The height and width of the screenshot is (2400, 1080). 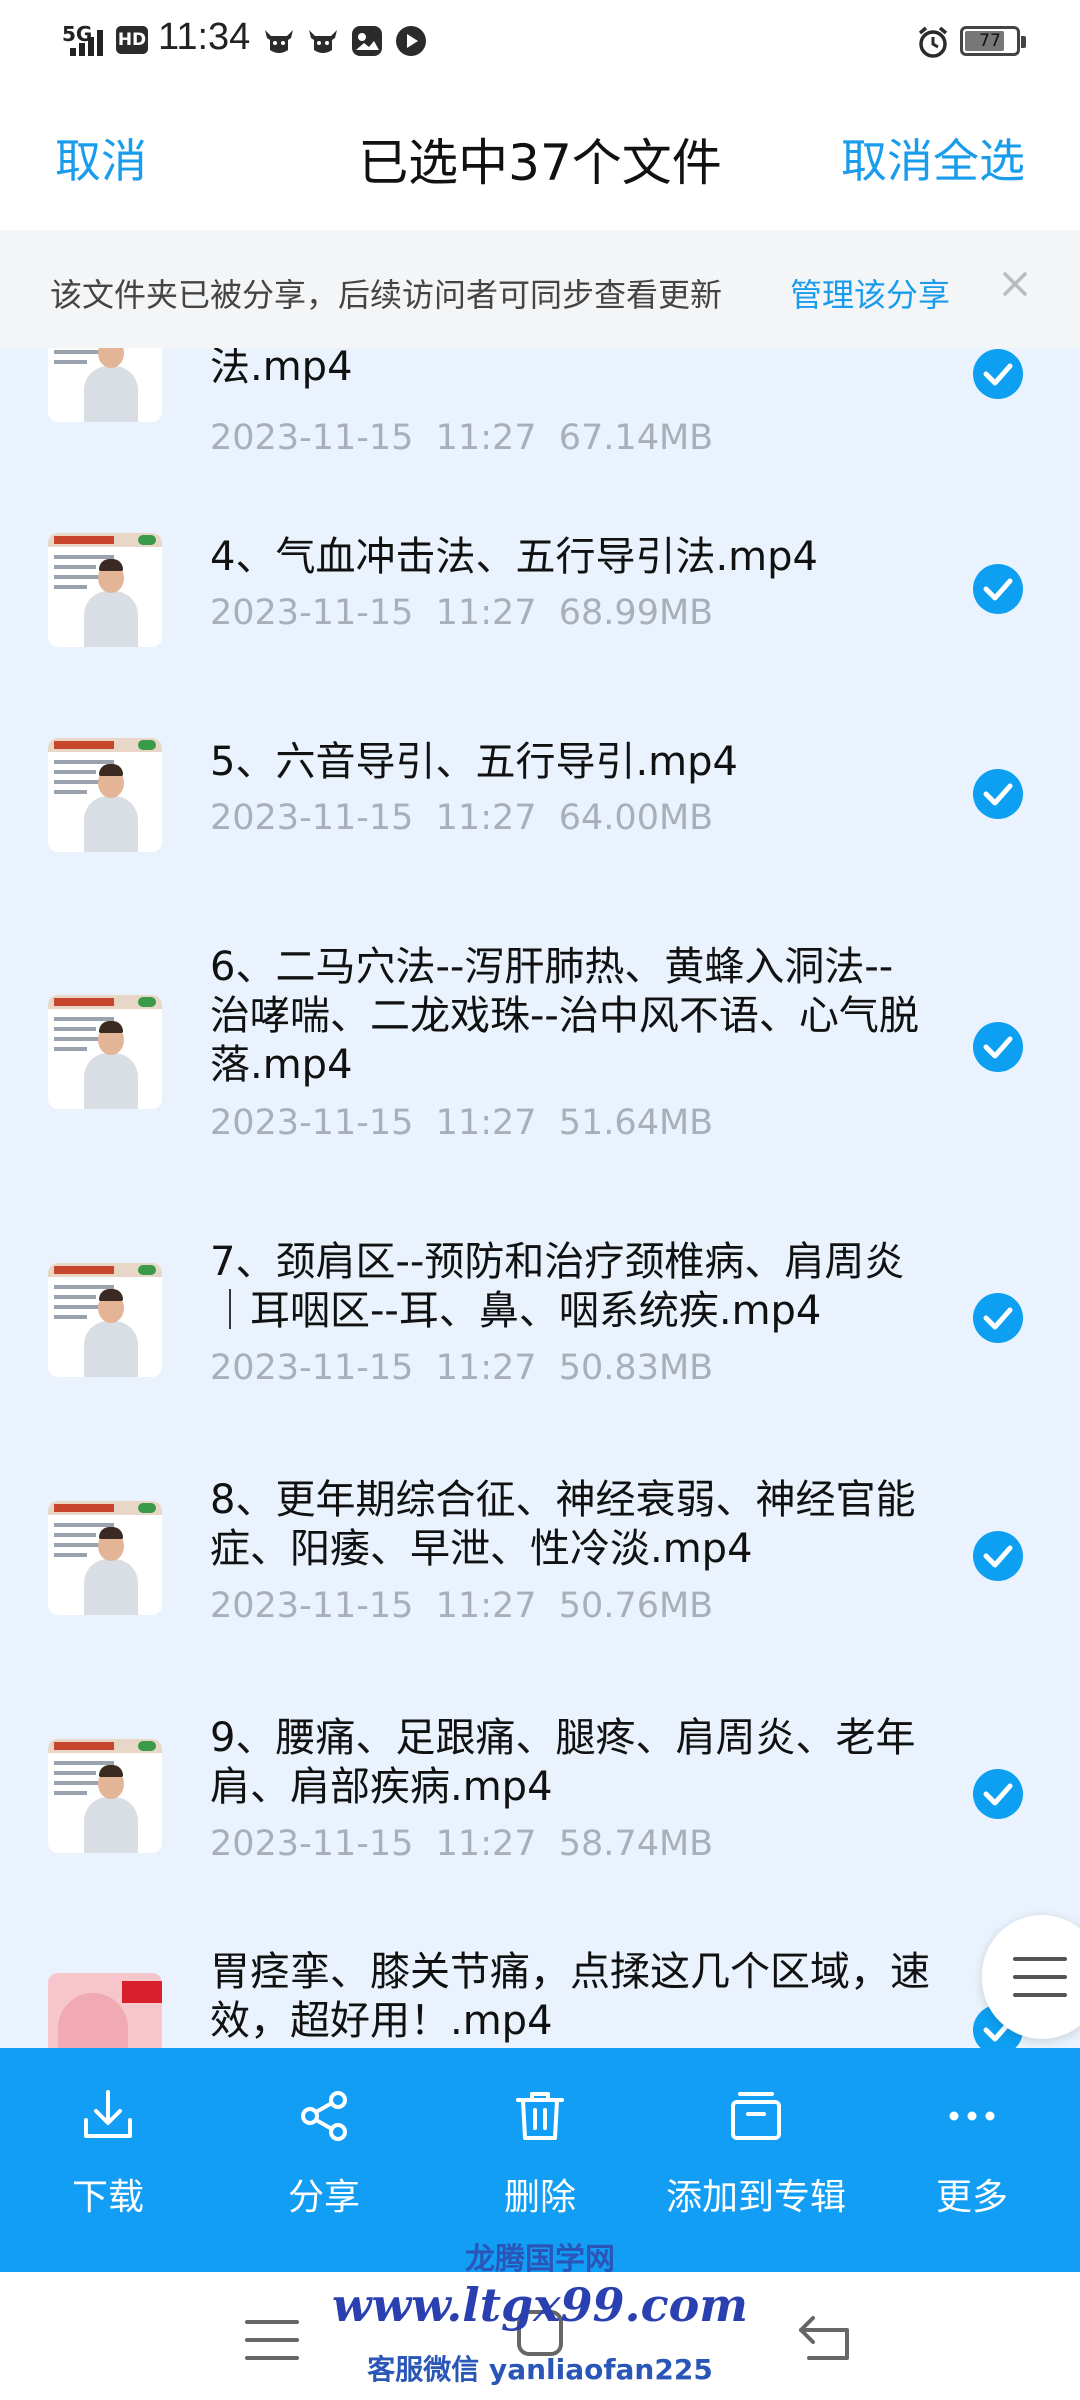 I want to click on watermark-contact: 客服微信 yanliaofan225, so click(x=540, y=2369).